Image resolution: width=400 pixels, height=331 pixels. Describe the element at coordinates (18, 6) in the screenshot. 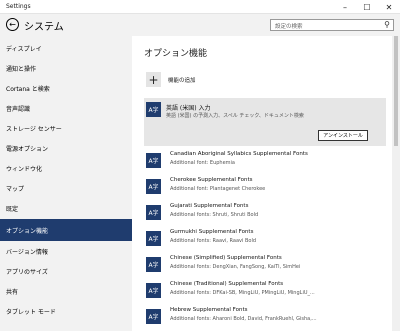

I see `window-title: Settings` at that location.